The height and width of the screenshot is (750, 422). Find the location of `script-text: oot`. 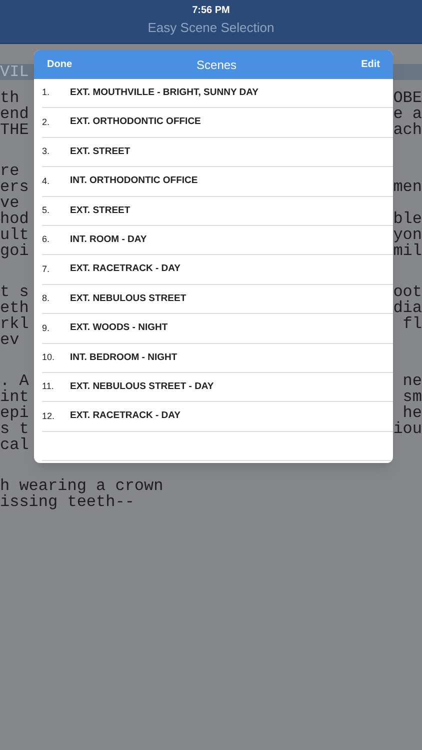

script-text: oot is located at coordinates (407, 292).